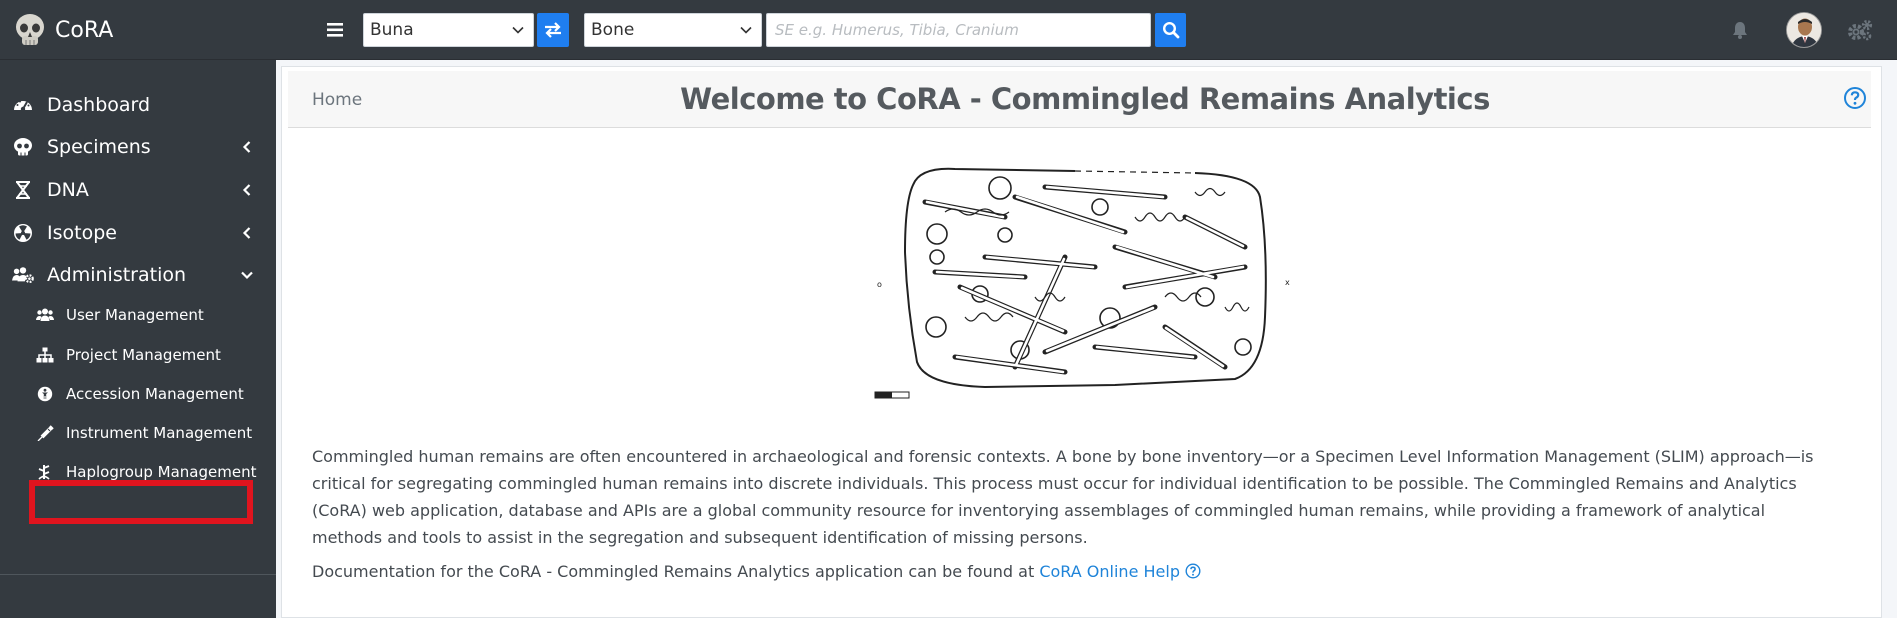 This screenshot has width=1897, height=618. What do you see at coordinates (138, 574) in the screenshot?
I see `sidebar-divider` at bounding box center [138, 574].